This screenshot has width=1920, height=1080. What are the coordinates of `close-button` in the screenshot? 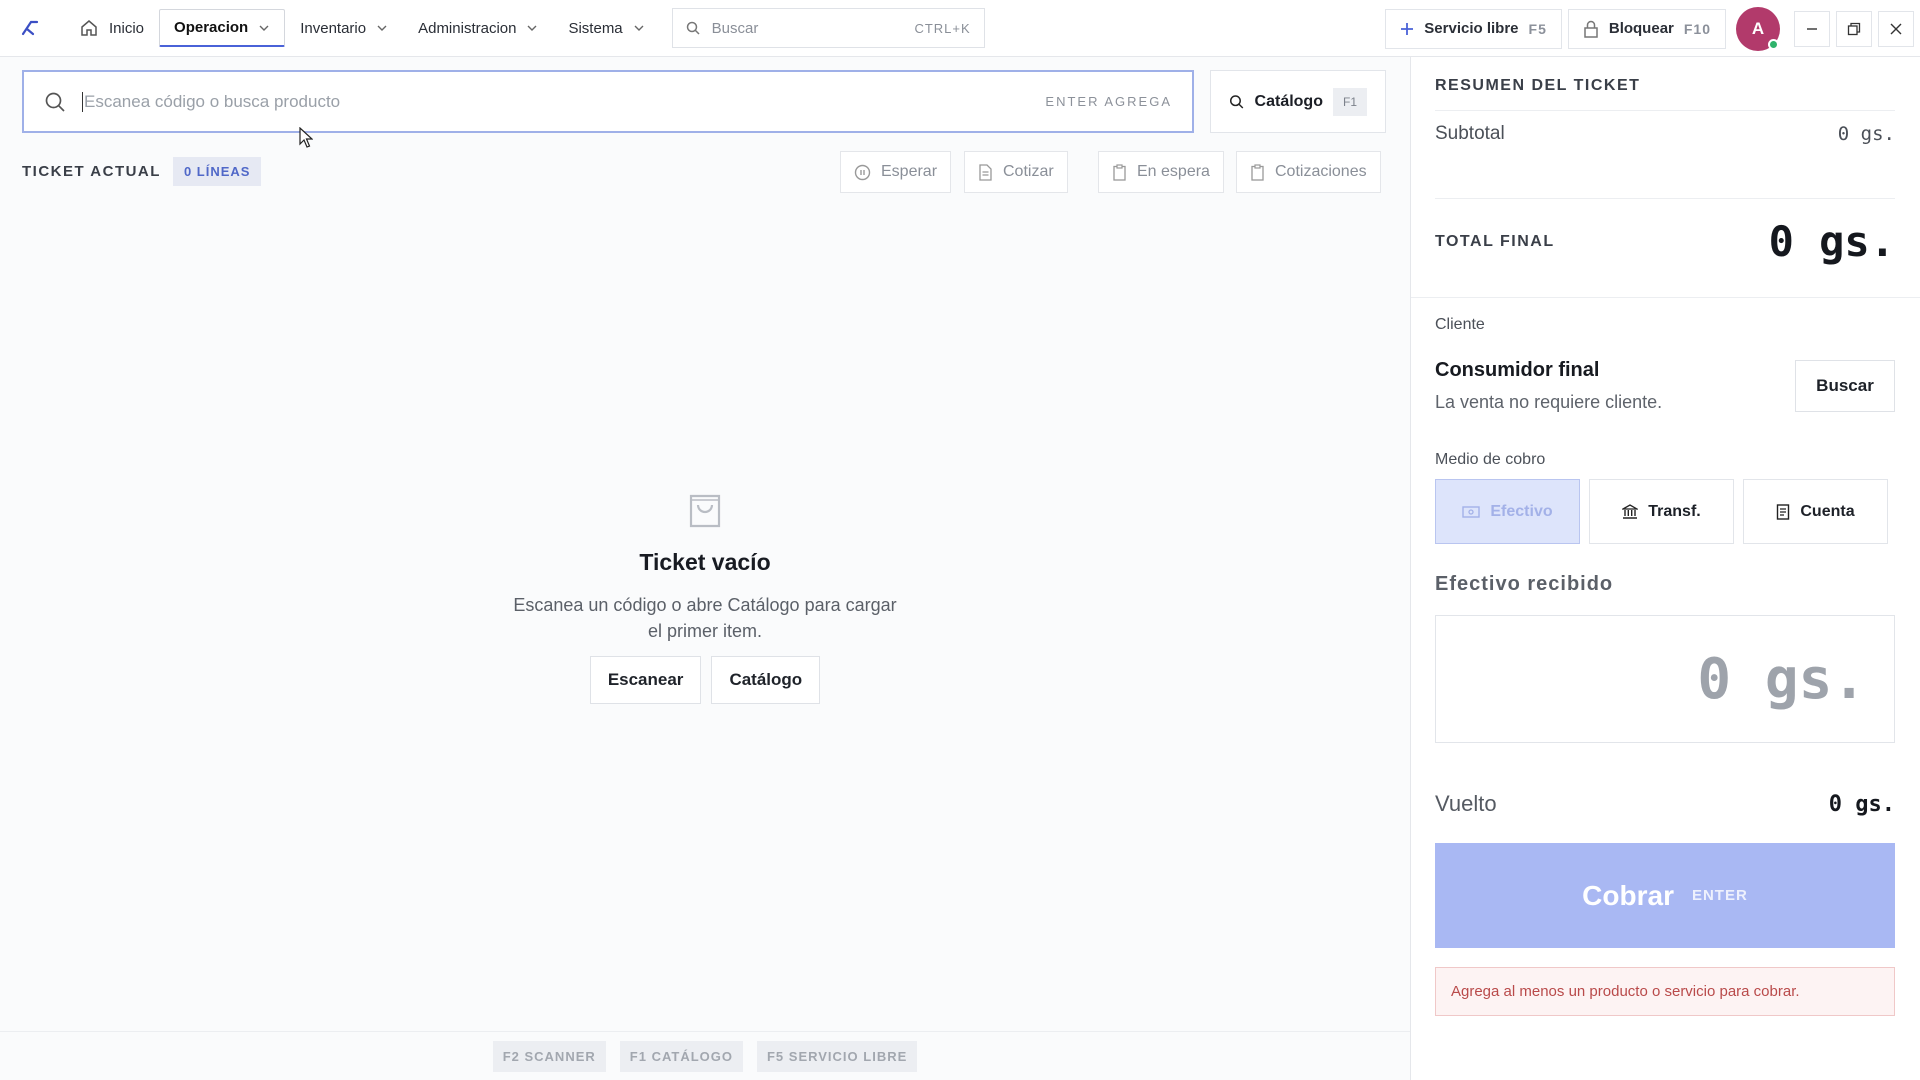 It's located at (1896, 28).